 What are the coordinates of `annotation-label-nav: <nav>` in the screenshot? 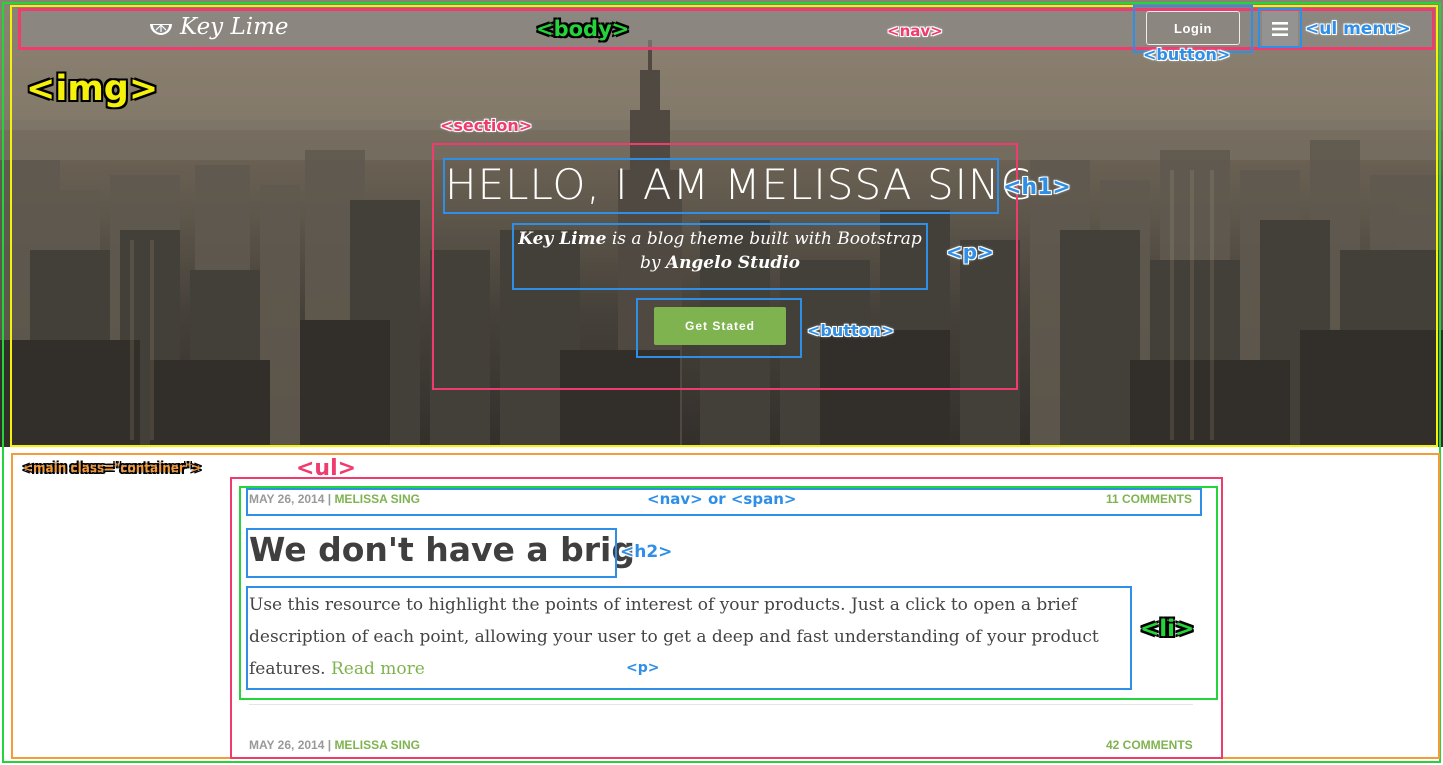 It's located at (915, 31).